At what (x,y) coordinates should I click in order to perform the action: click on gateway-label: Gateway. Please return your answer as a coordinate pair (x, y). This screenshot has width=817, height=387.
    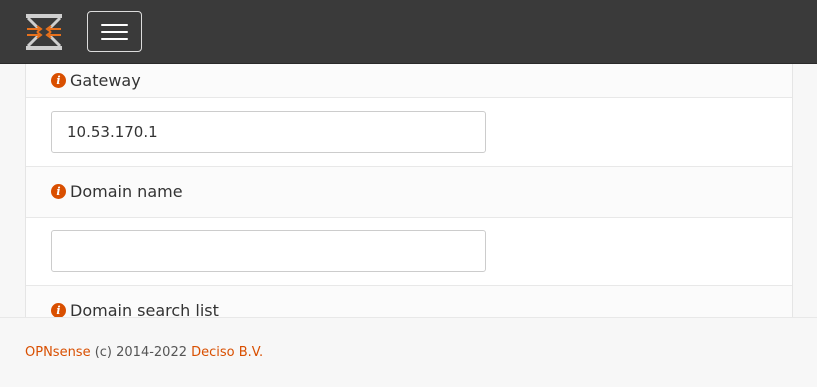
    Looking at the image, I should click on (105, 80).